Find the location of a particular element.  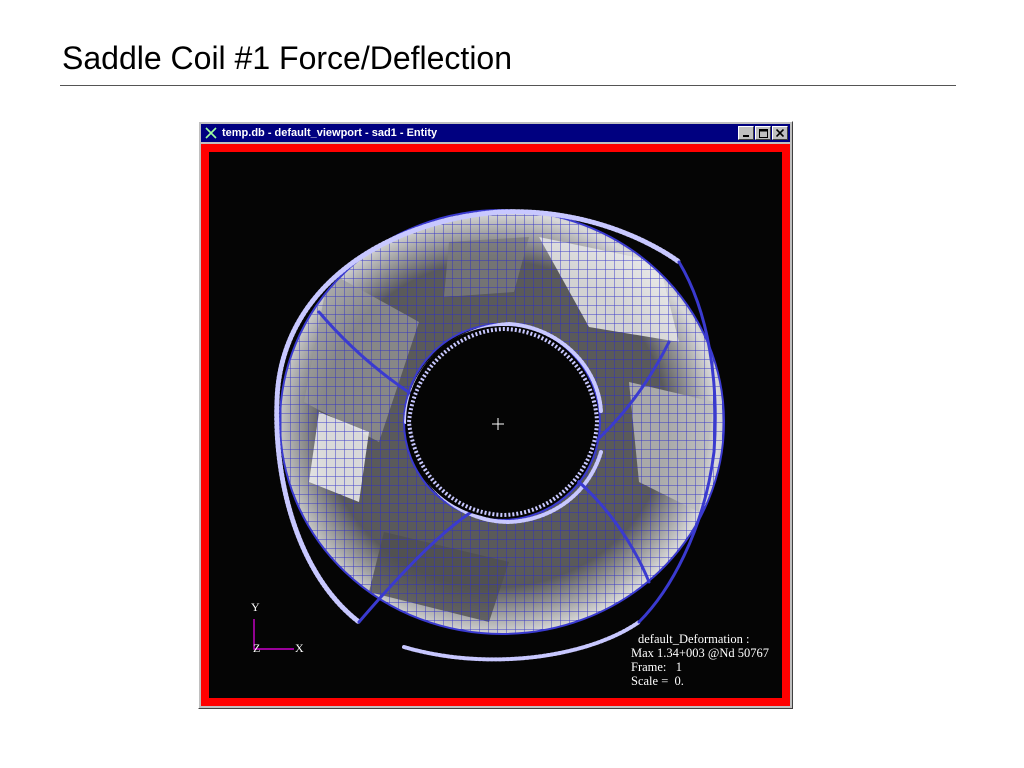

x-app-icon is located at coordinates (211, 133).